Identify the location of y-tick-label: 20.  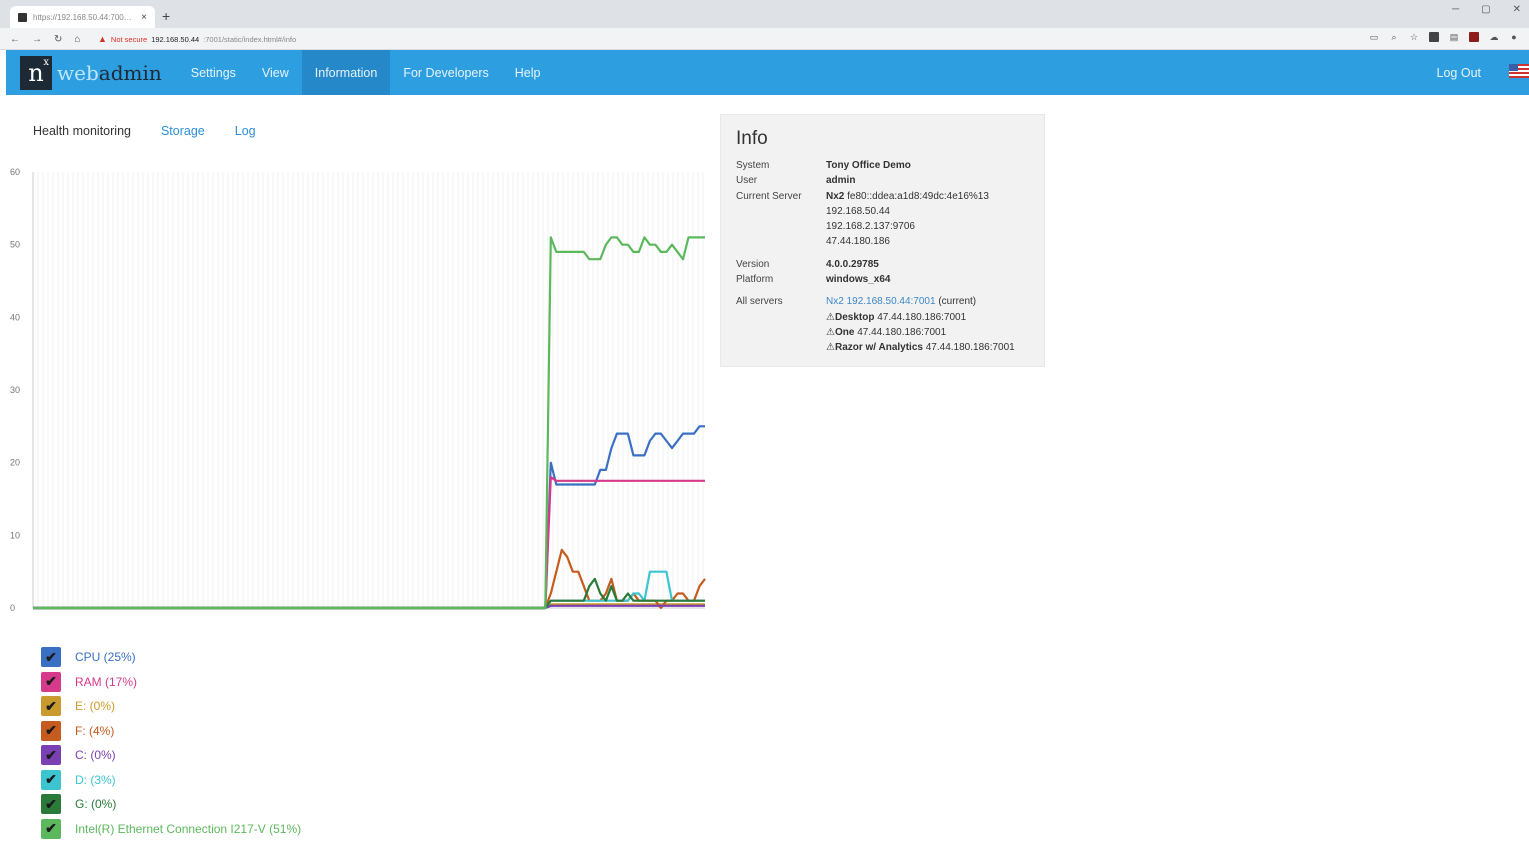
(15, 463).